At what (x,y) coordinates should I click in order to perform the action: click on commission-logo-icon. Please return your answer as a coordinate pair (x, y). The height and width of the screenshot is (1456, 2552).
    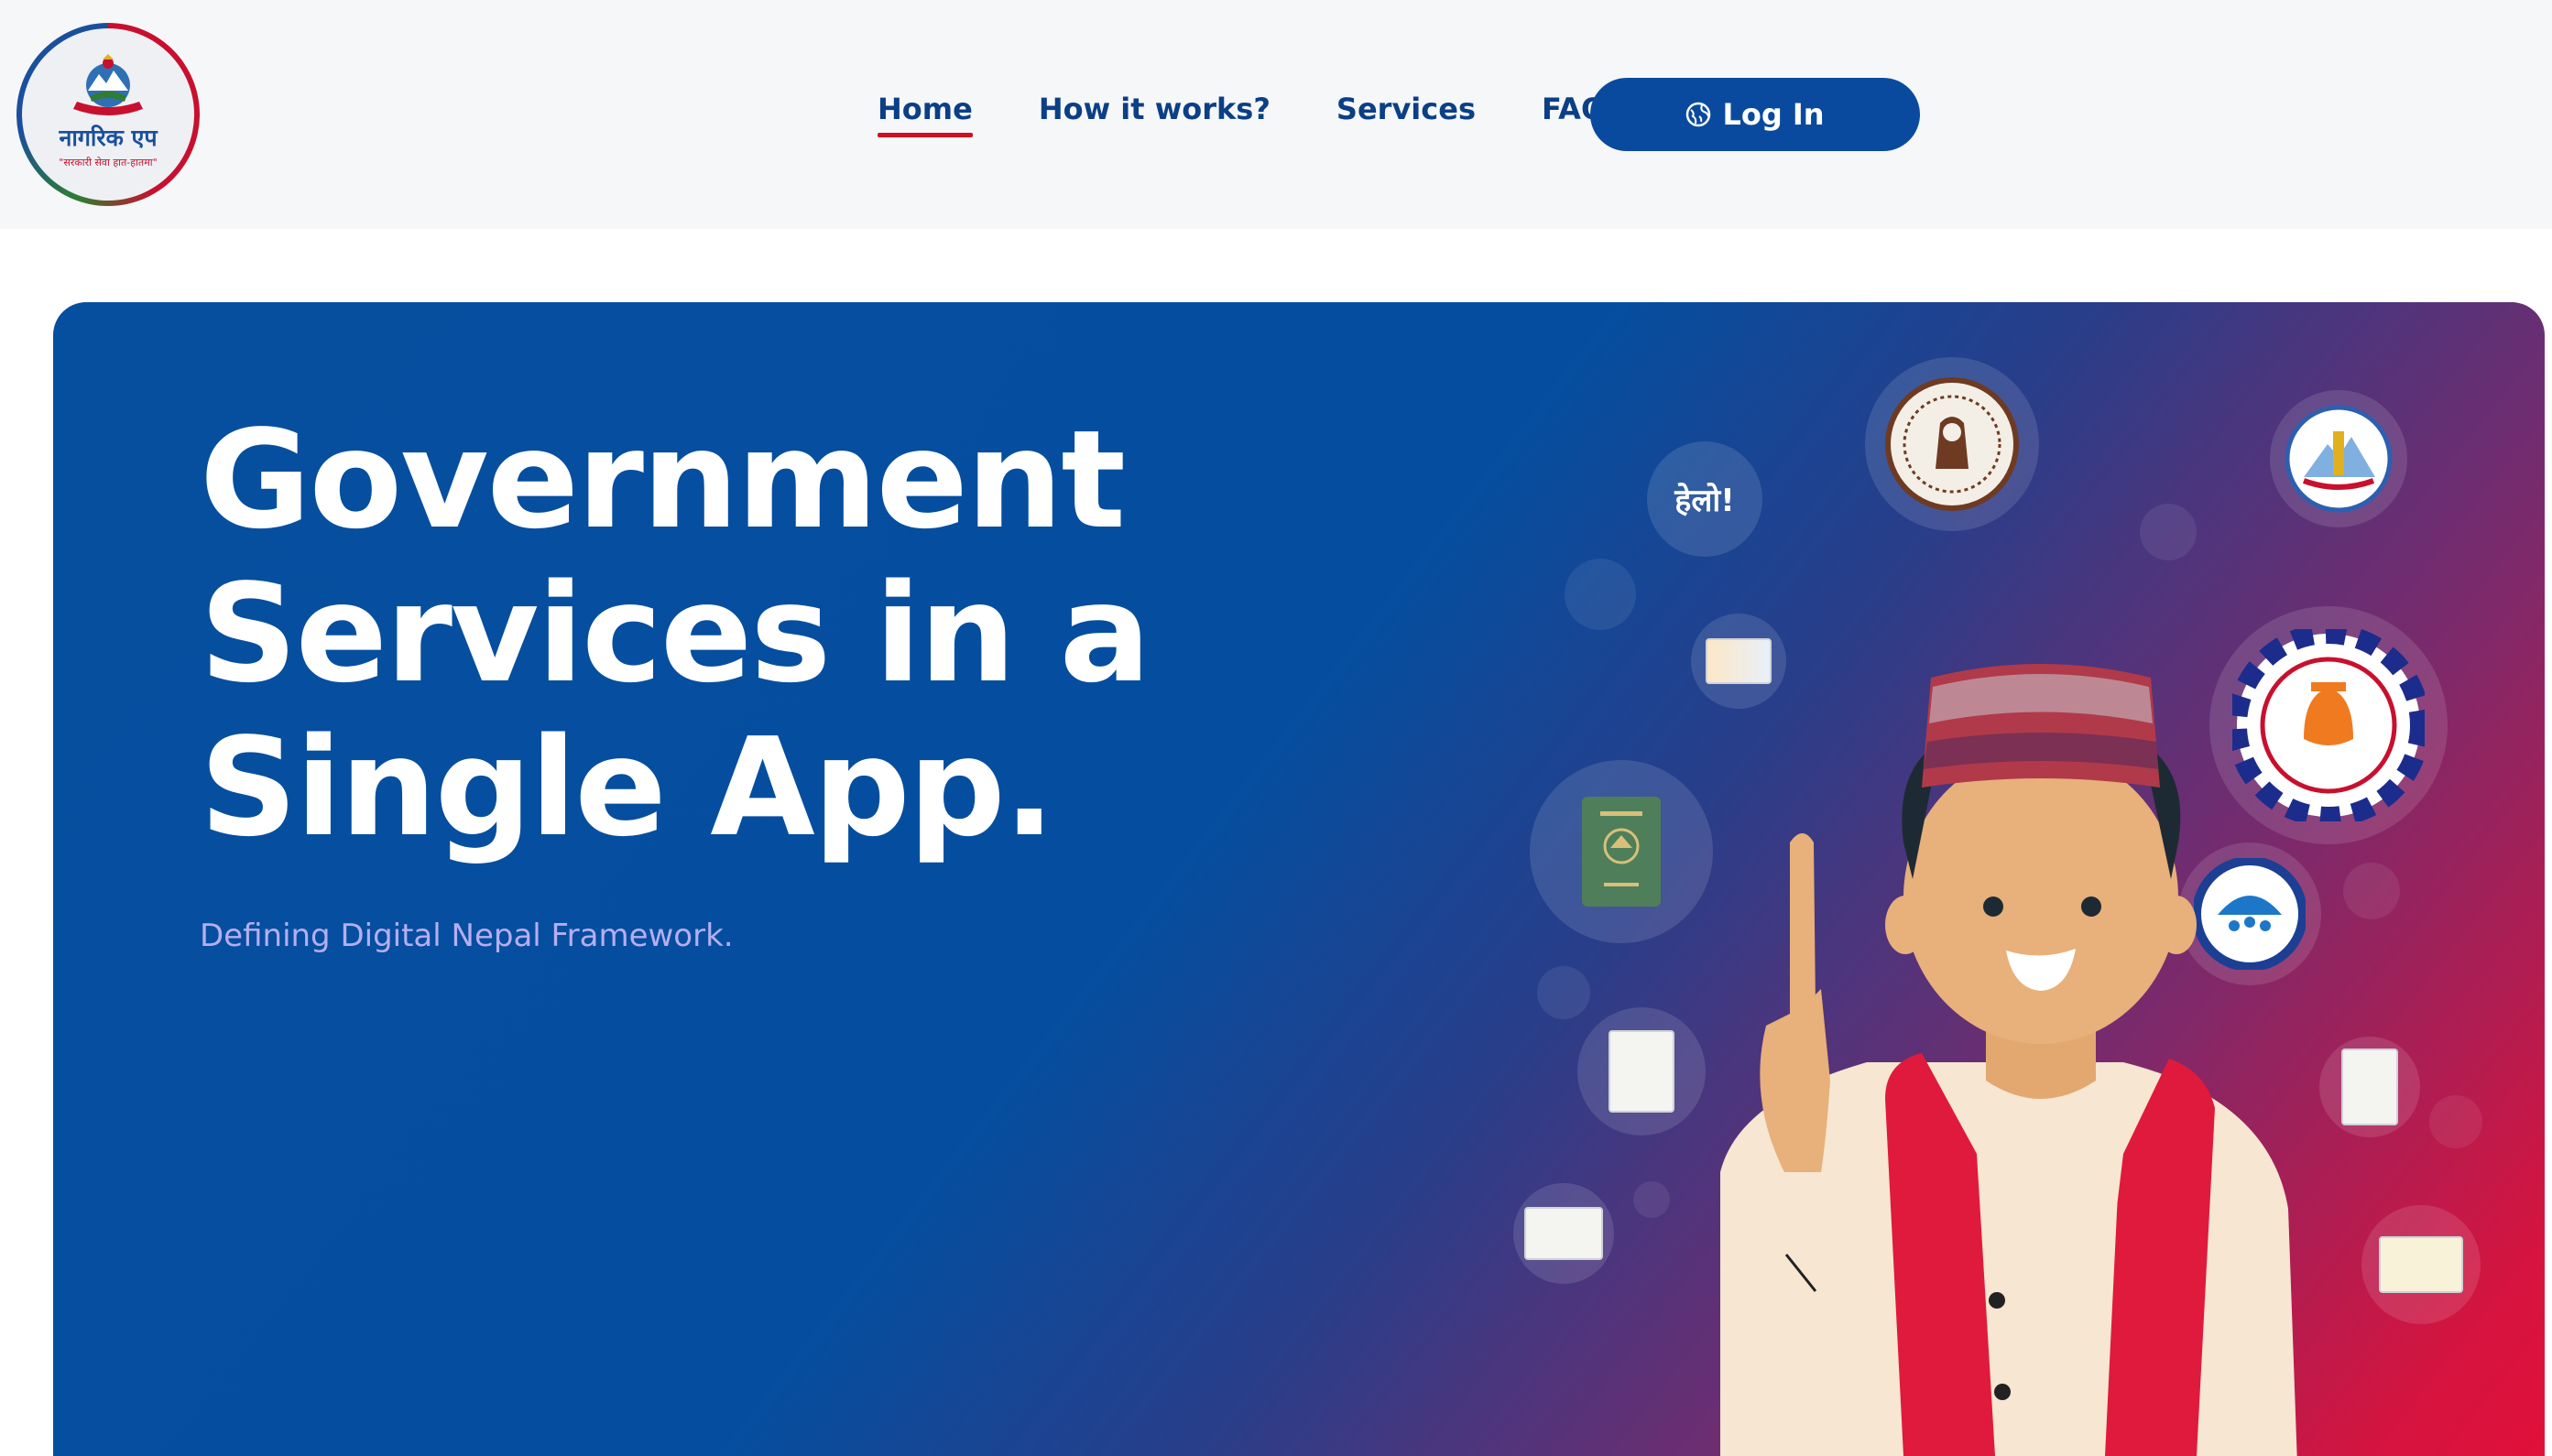
    Looking at the image, I should click on (2338, 458).